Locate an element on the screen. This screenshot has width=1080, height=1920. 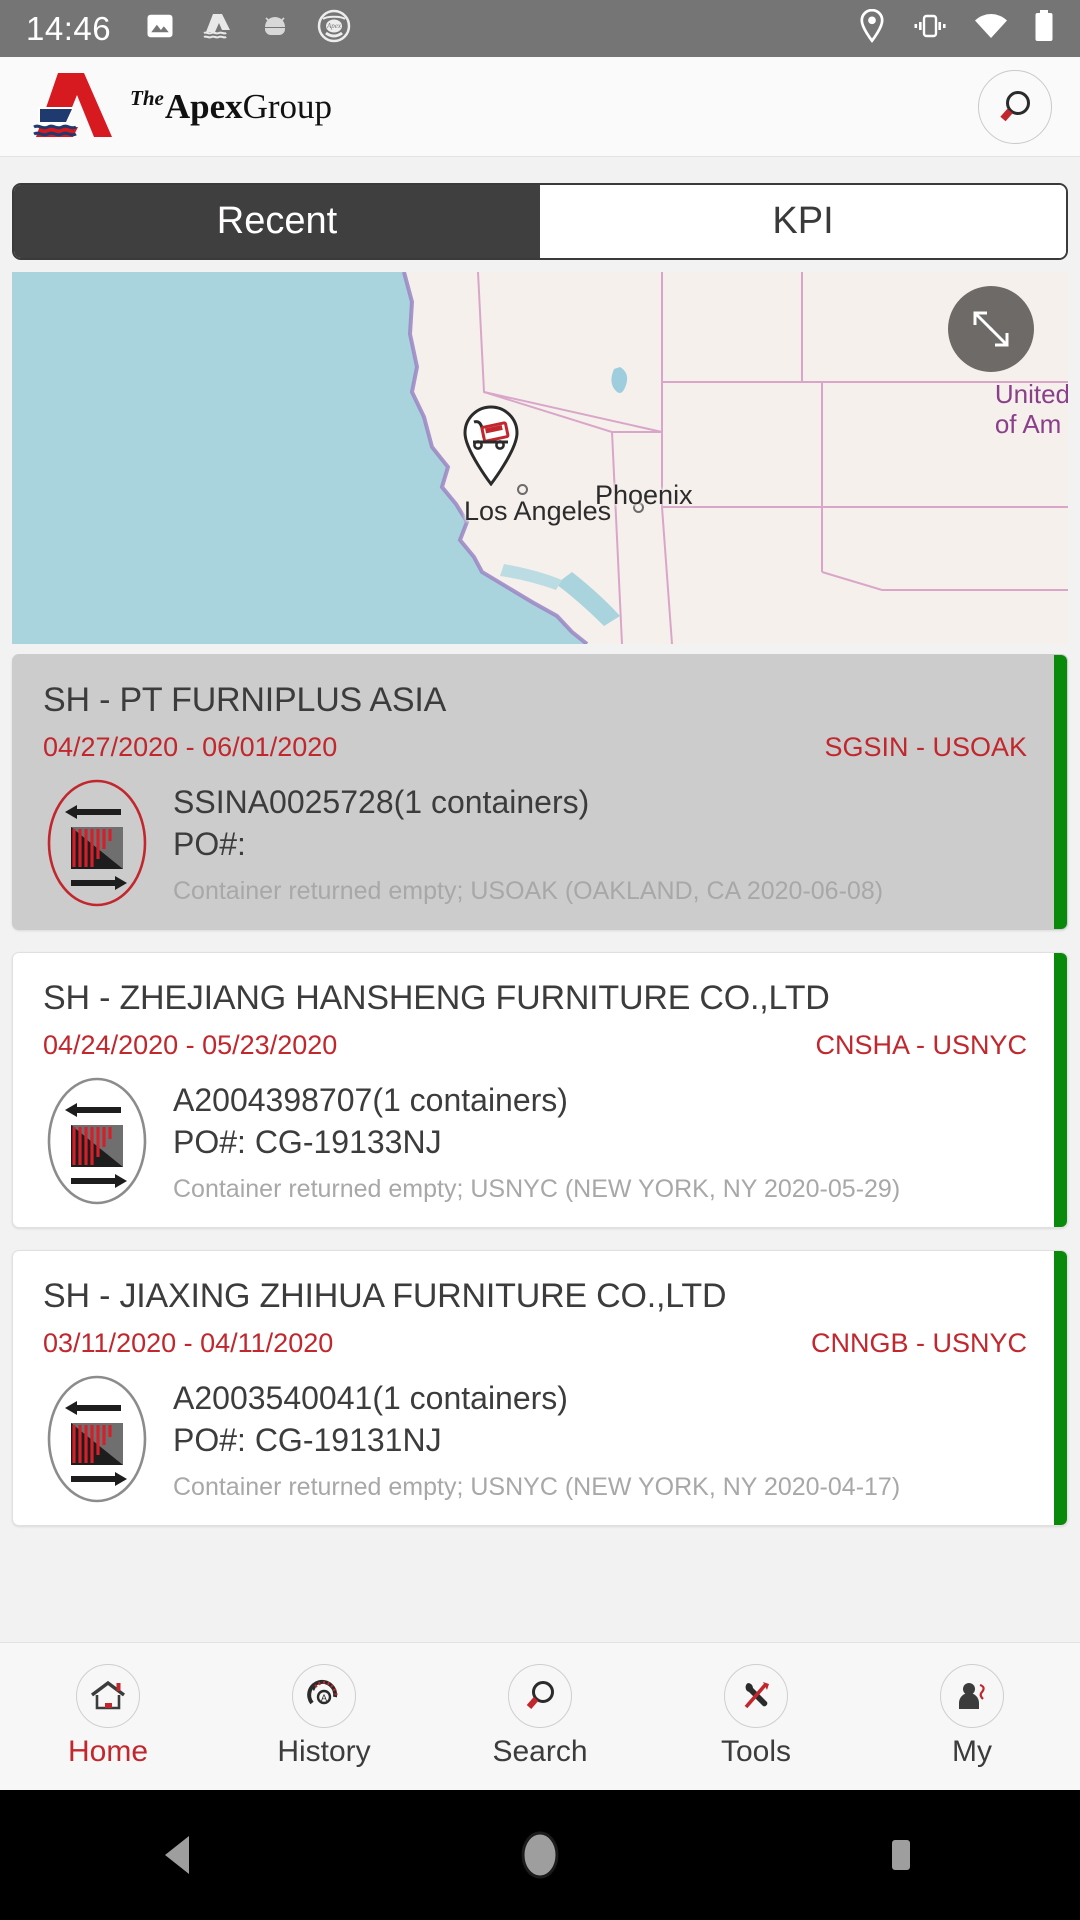
container-truck-marker-icon is located at coordinates (491, 445).